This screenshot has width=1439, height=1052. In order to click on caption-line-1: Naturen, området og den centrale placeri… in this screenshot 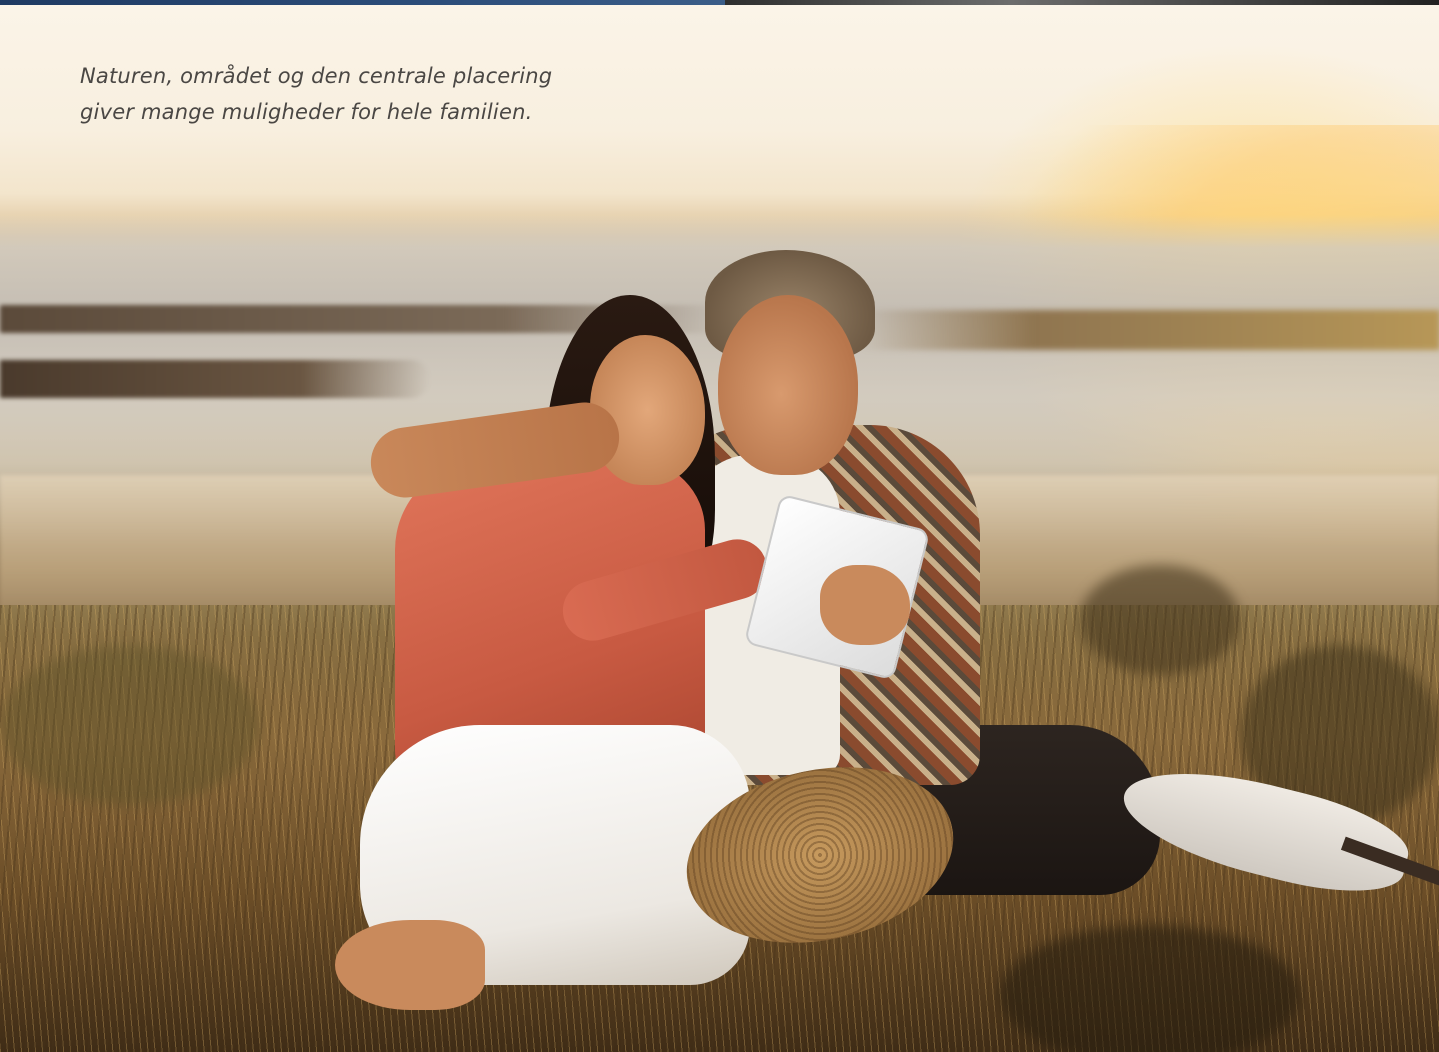, I will do `click(316, 76)`.